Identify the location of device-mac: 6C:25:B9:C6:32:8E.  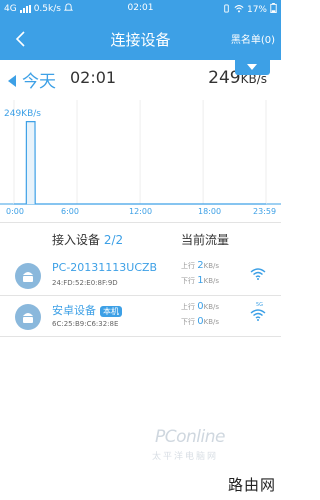
(85, 324).